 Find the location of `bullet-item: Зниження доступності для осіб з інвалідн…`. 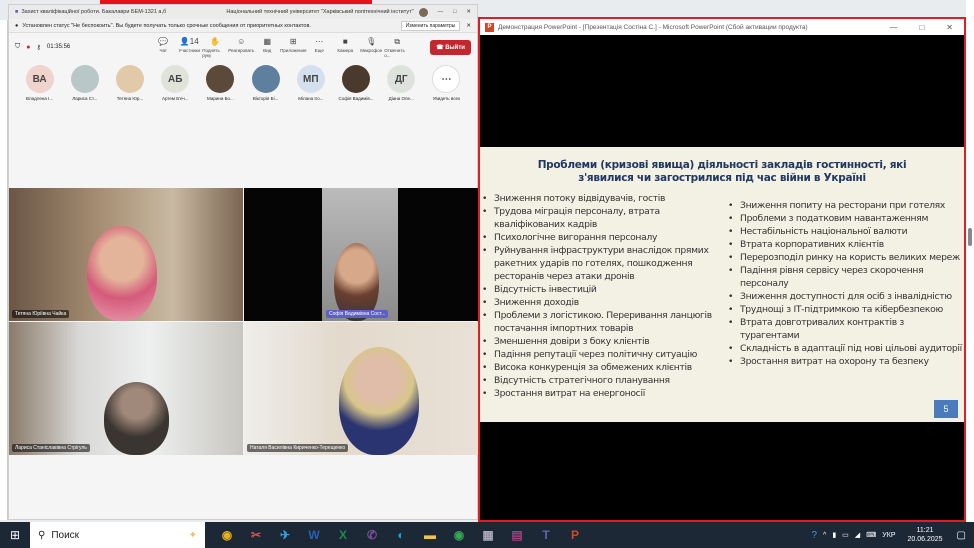

bullet-item: Зниження доступності для осіб з інвалідн… is located at coordinates (846, 296).